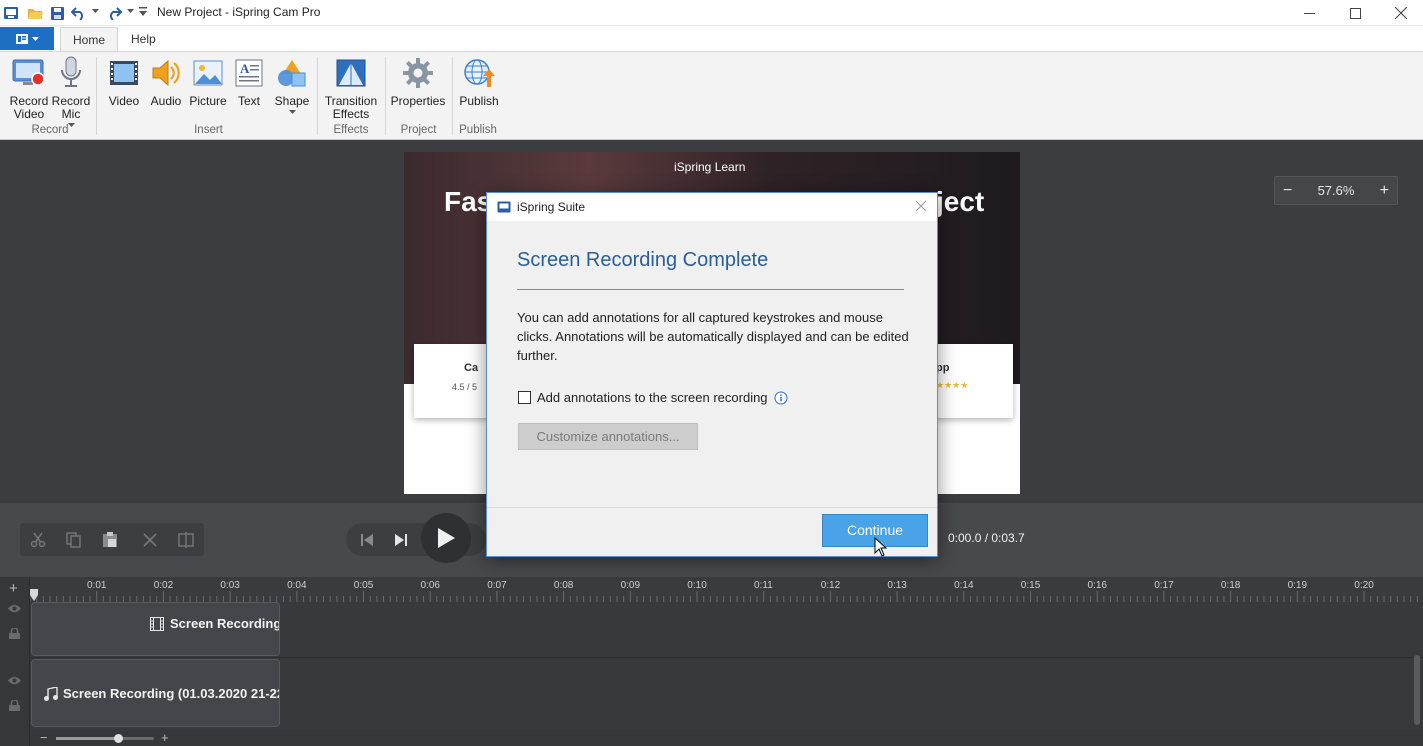  What do you see at coordinates (143, 12) in the screenshot?
I see `customize-icon` at bounding box center [143, 12].